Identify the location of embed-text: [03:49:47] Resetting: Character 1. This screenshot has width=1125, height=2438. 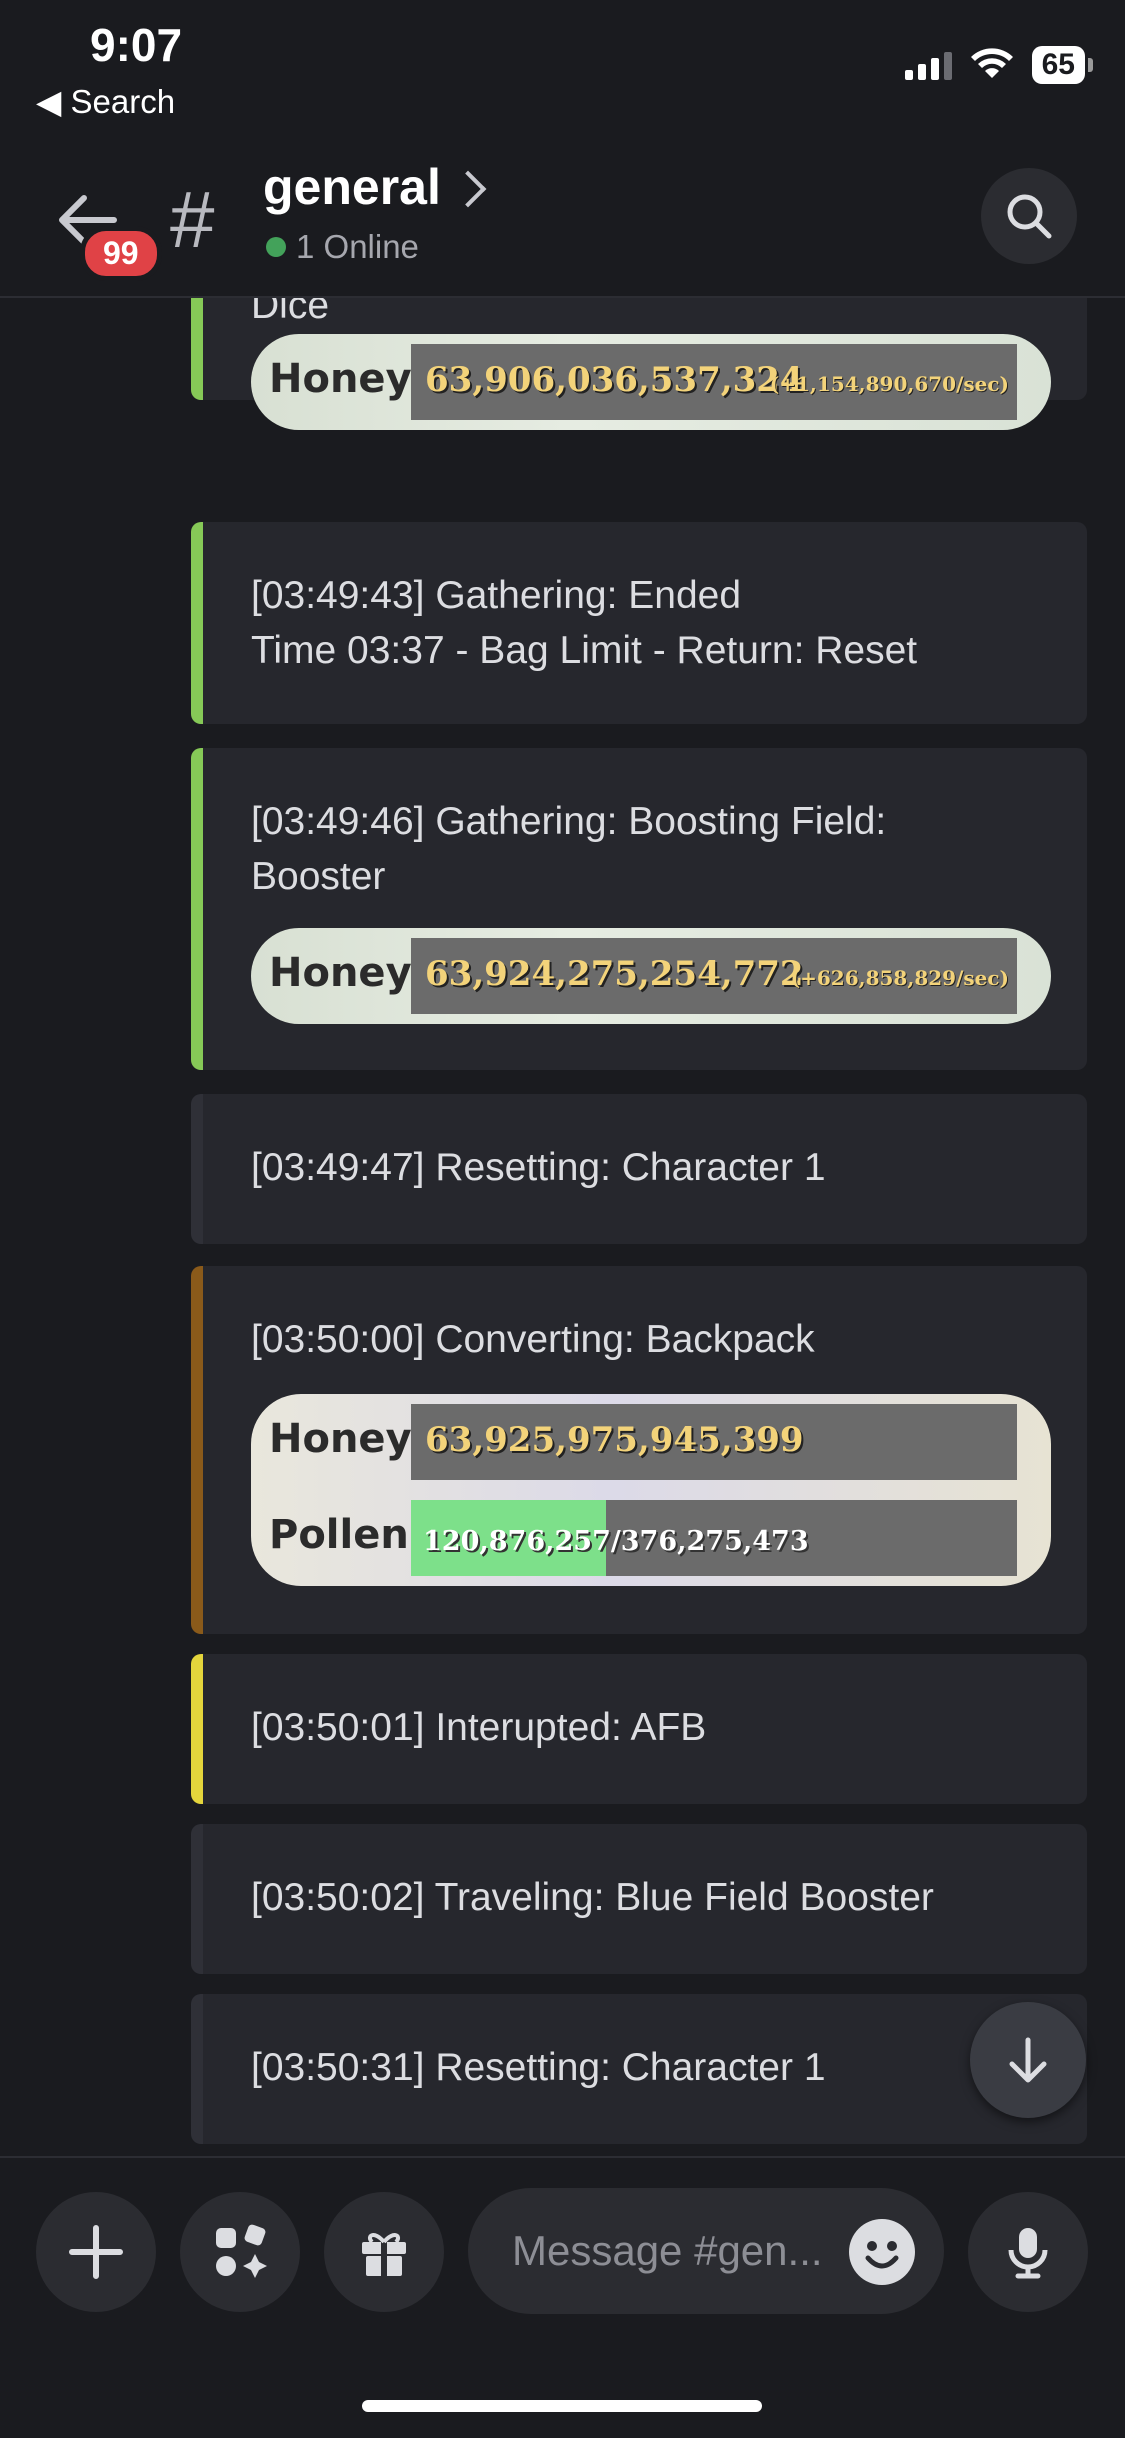
(538, 1167).